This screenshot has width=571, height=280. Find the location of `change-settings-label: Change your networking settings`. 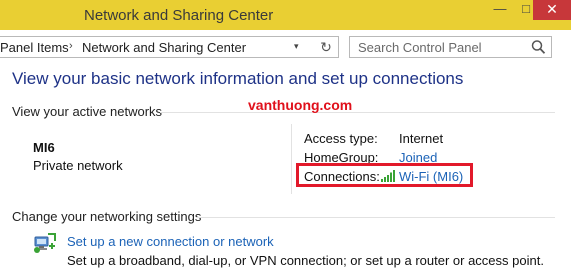

change-settings-label: Change your networking settings is located at coordinates (107, 216).